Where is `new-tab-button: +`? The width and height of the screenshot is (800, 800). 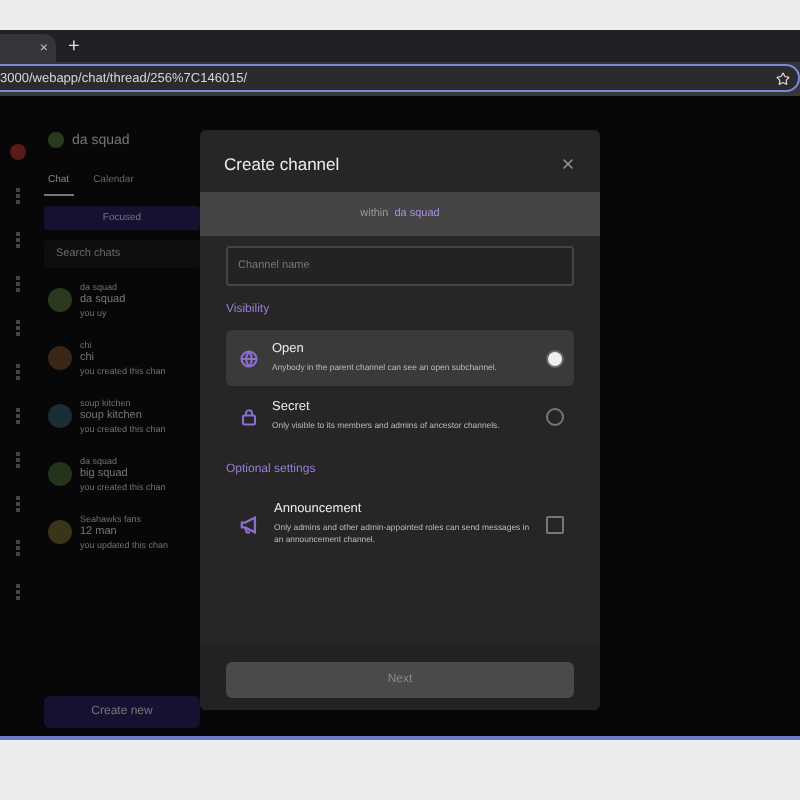
new-tab-button: + is located at coordinates (74, 48).